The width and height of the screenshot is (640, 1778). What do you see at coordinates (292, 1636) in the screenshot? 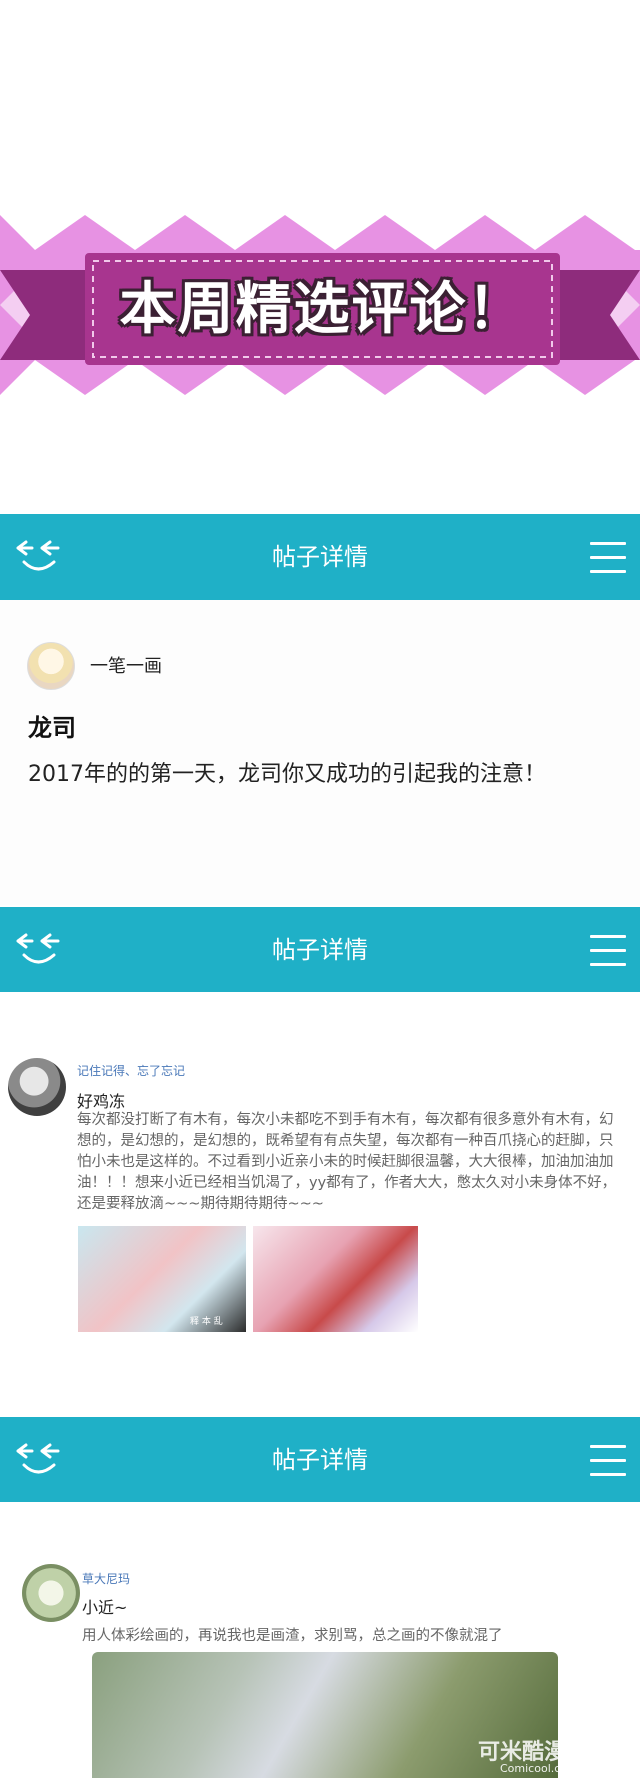
I see `post-body: 用人体彩绘画的，再说我也是画渣，求别骂，总之画的不像就混了` at bounding box center [292, 1636].